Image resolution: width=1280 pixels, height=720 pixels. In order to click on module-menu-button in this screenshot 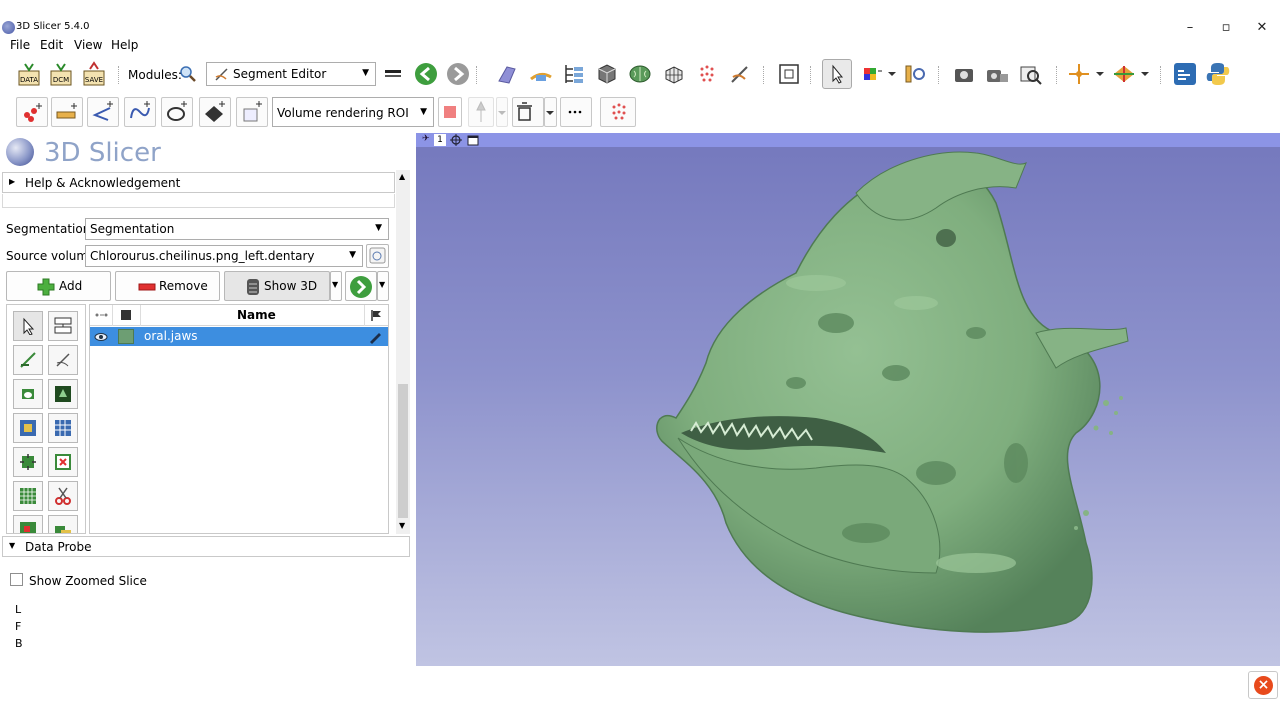, I will do `click(393, 74)`.